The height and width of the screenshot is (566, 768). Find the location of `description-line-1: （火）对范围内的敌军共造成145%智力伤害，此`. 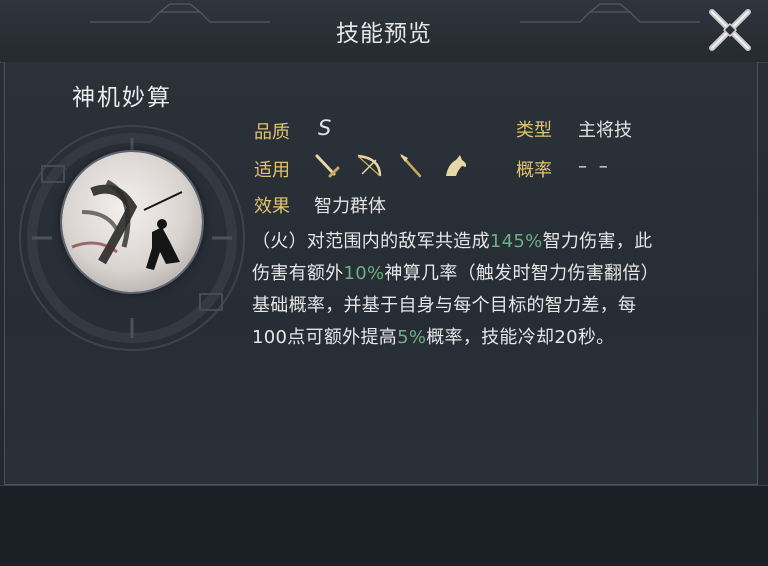

description-line-1: （火）对范围内的敌军共造成145%智力伤害，此 is located at coordinates (452, 241).